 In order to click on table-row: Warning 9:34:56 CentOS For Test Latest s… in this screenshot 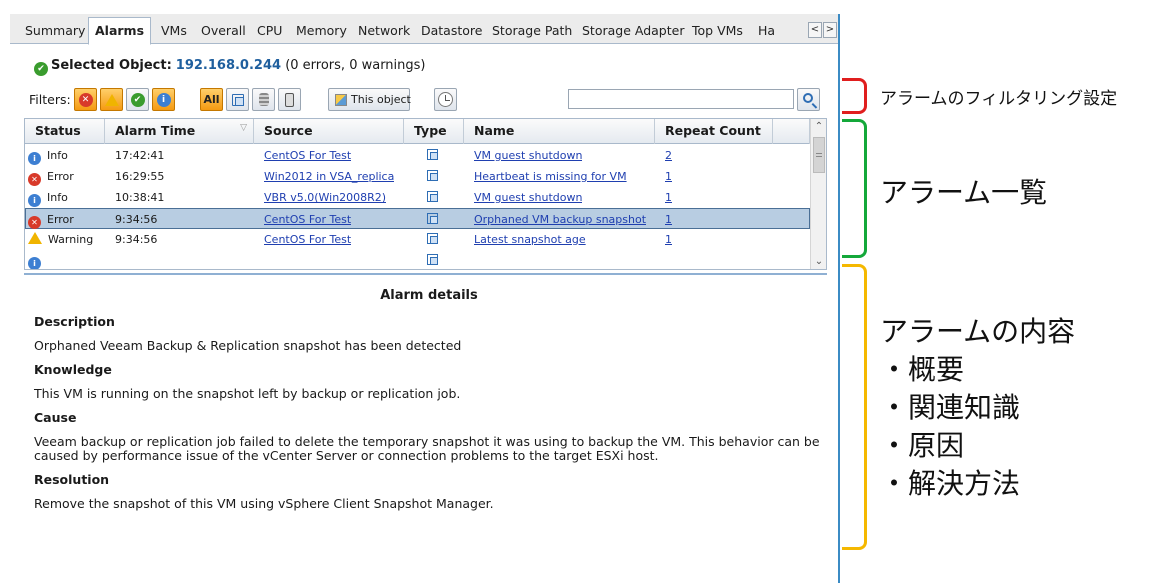, I will do `click(417, 239)`.